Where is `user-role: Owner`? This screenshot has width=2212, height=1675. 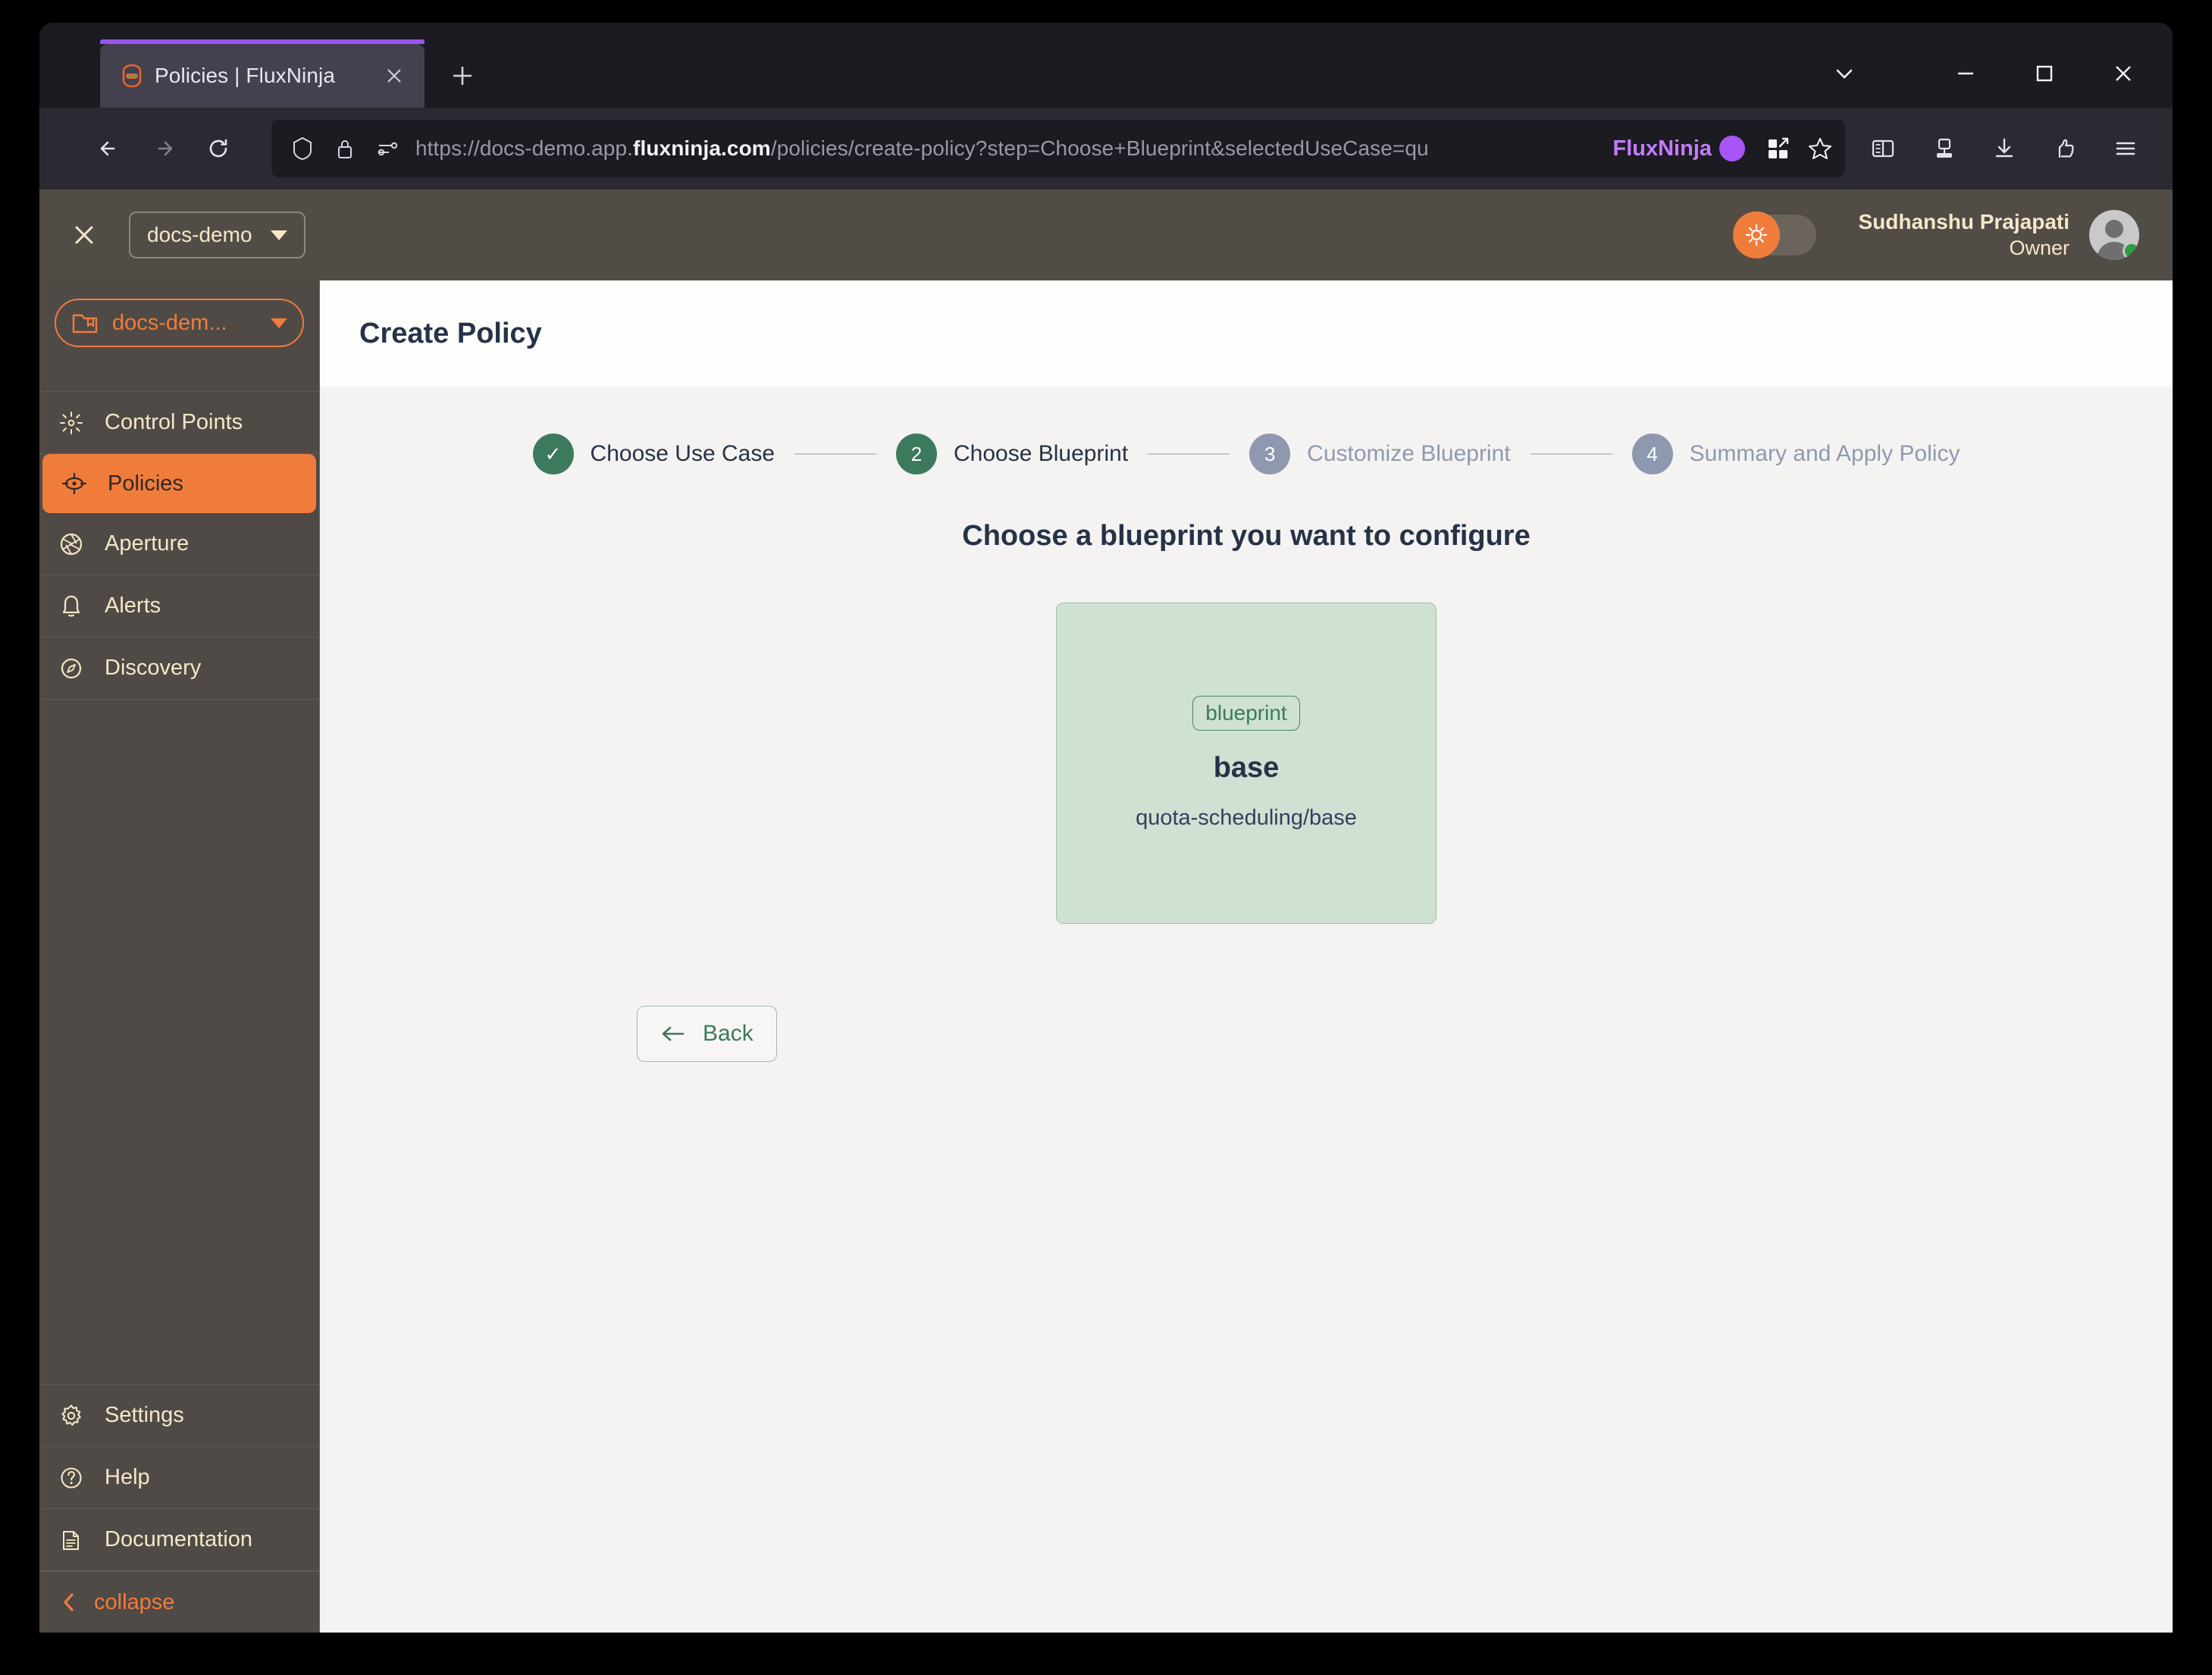
user-role: Owner is located at coordinates (2039, 247).